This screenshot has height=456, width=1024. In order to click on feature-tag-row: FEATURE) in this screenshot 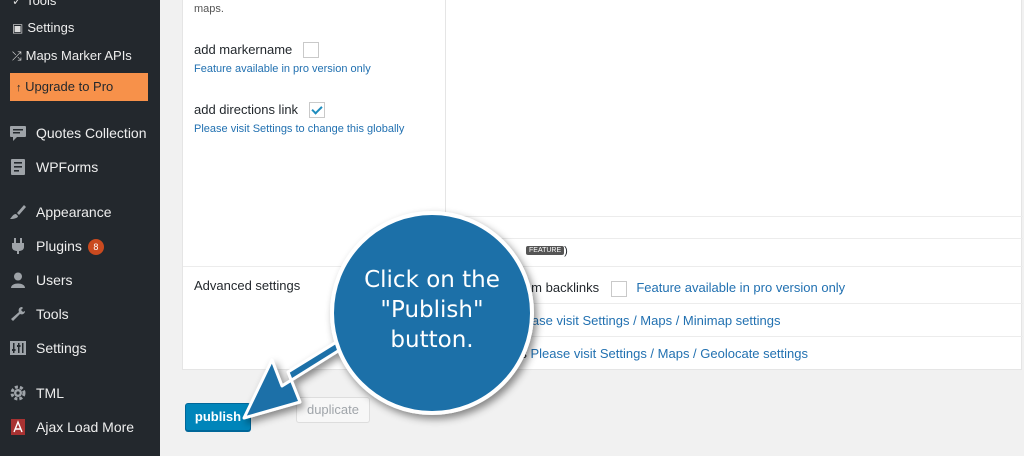, I will do `click(547, 249)`.